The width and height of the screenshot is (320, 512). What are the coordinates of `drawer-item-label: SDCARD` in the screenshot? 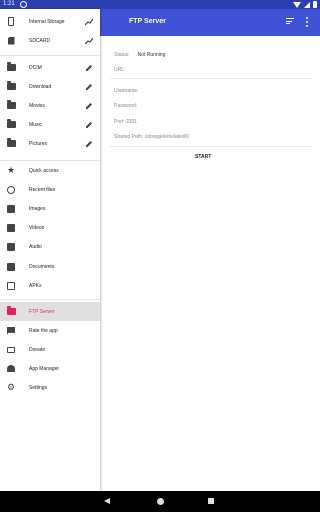 It's located at (40, 40).